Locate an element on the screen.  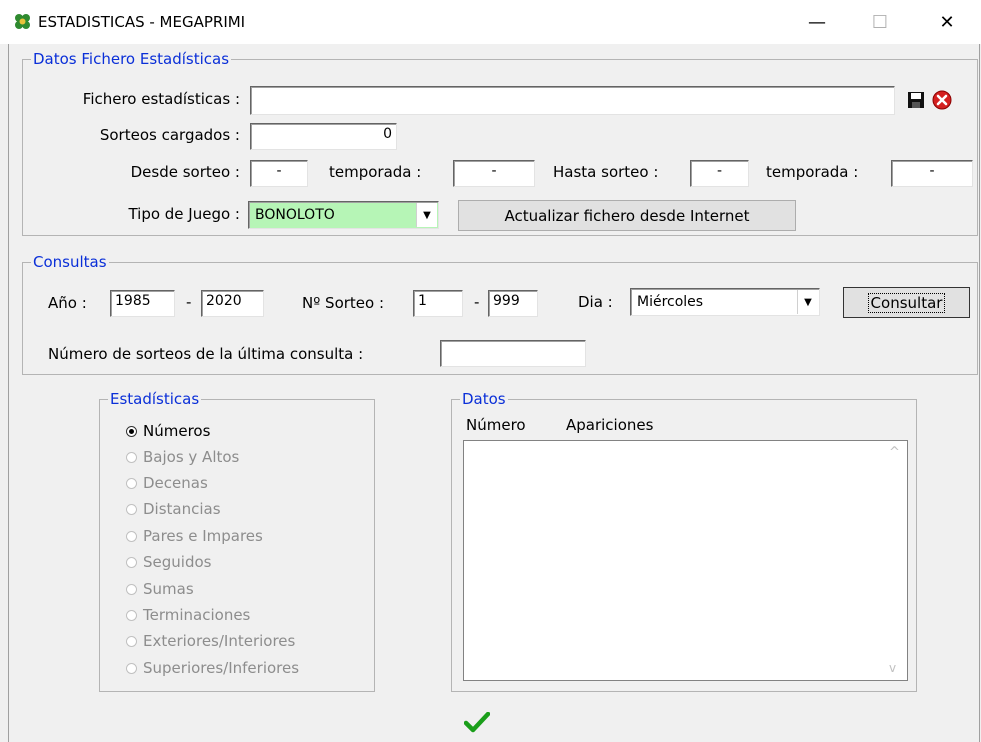
fichero-legend: Datos Fichero Estadísticas is located at coordinates (131, 59).